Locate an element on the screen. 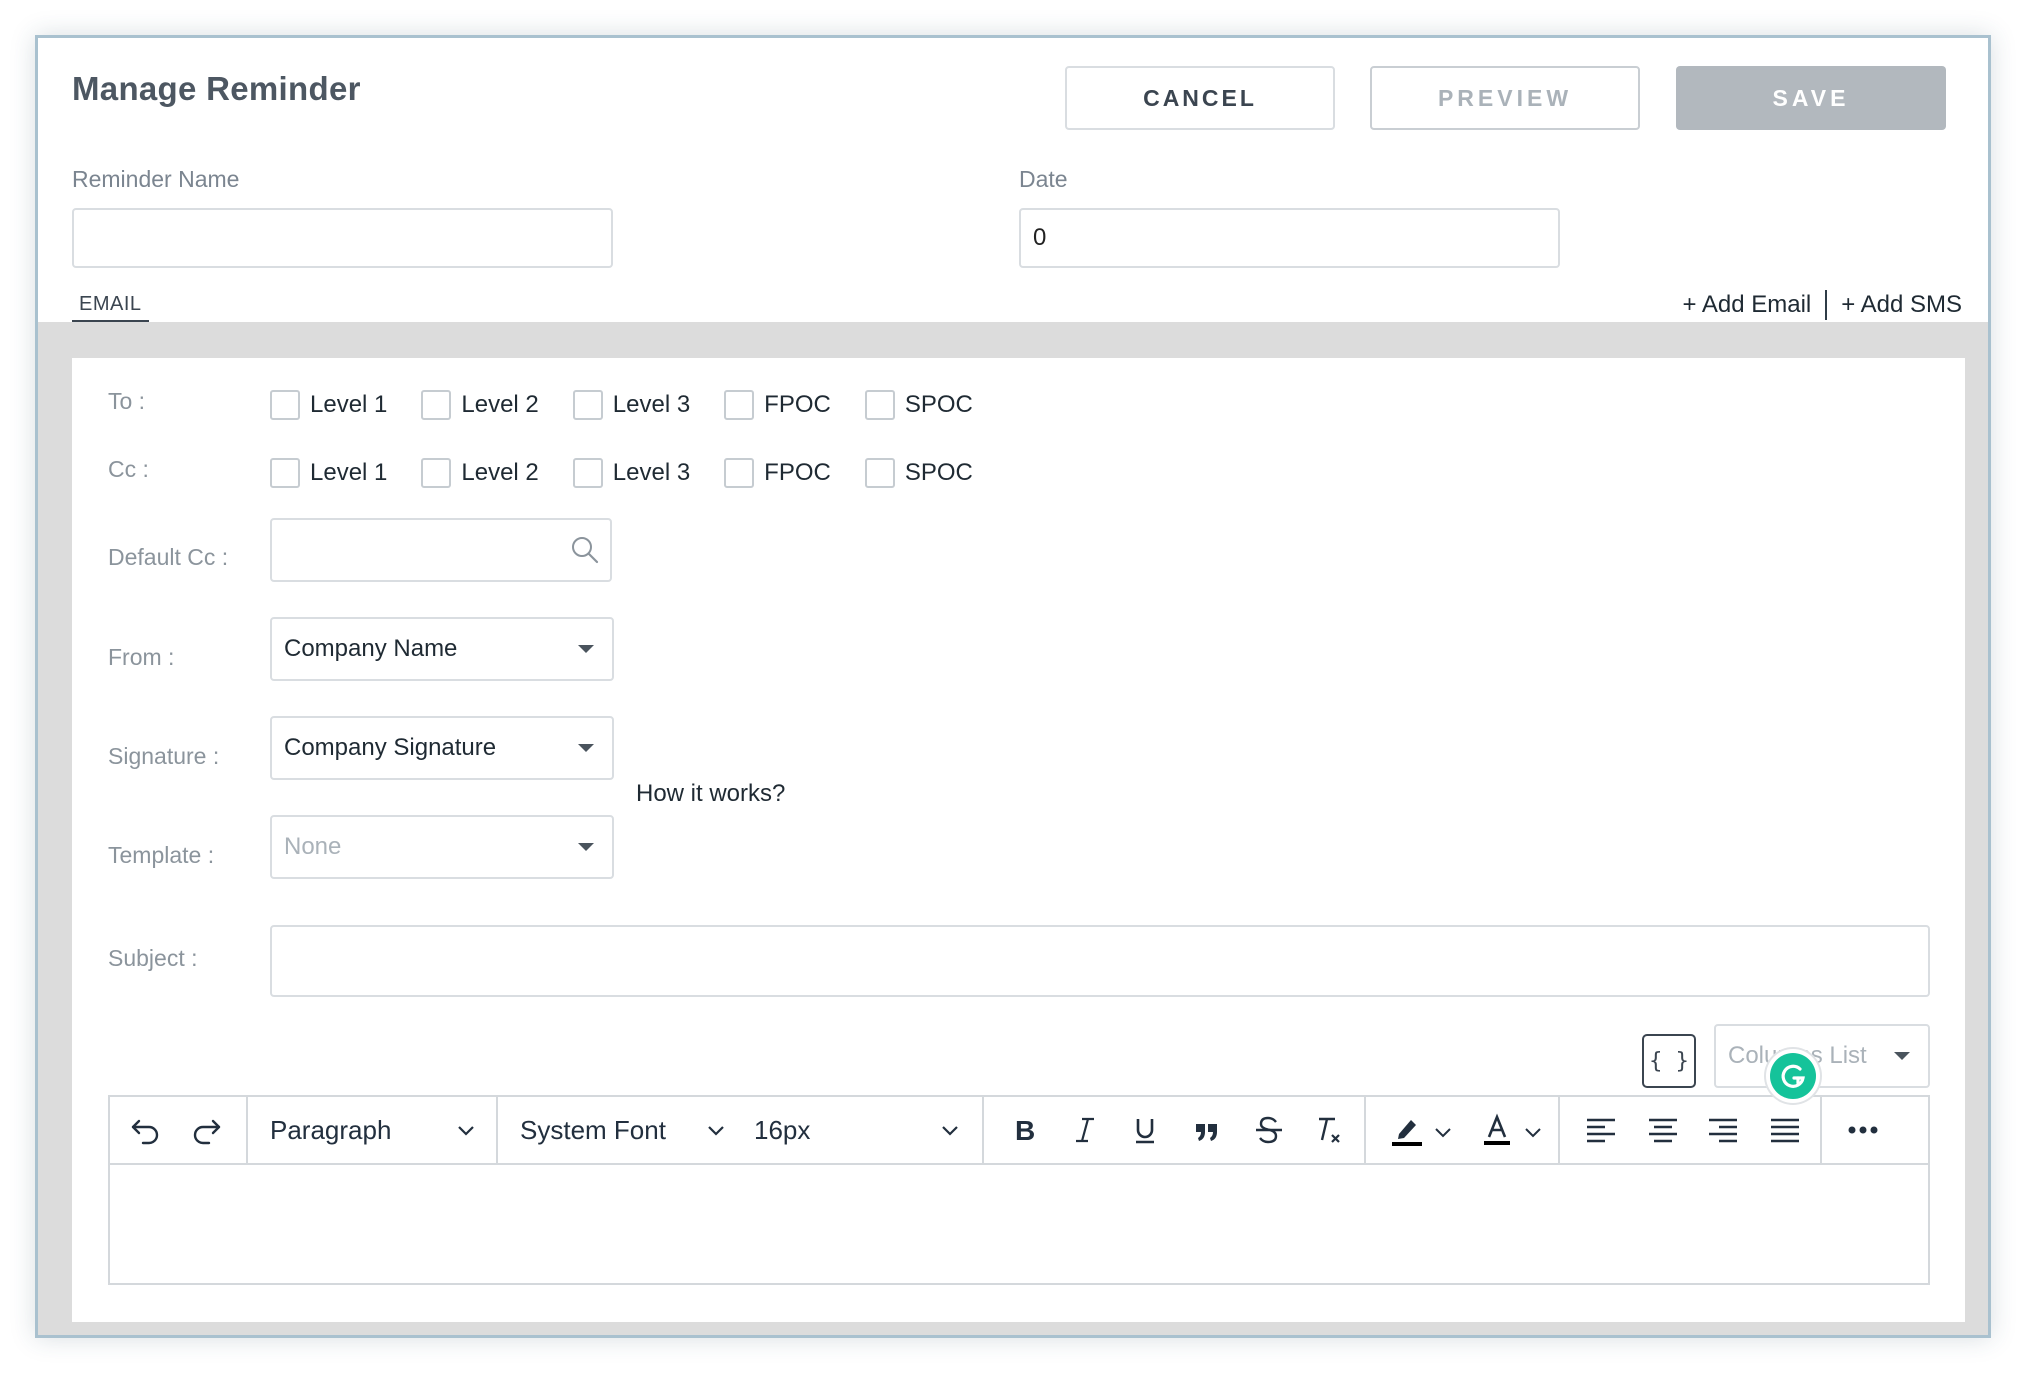 This screenshot has width=2026, height=1378. font-size-select: 16px is located at coordinates (782, 1130).